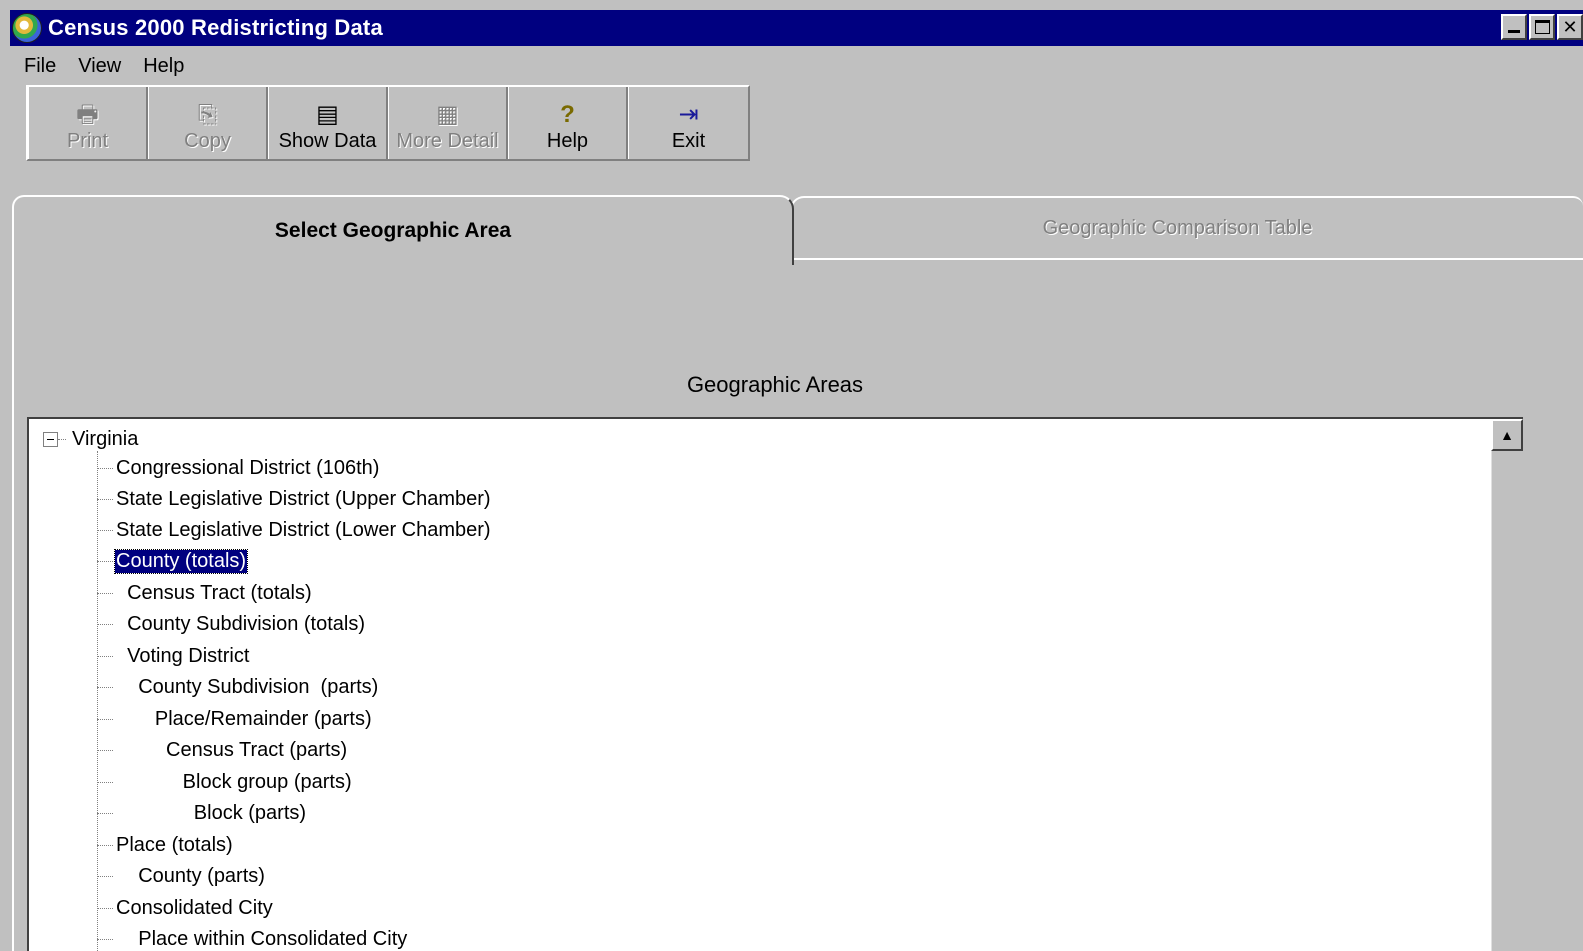  What do you see at coordinates (796, 28) in the screenshot?
I see `title-bar: Census 2000 Redistricting Data ✕` at bounding box center [796, 28].